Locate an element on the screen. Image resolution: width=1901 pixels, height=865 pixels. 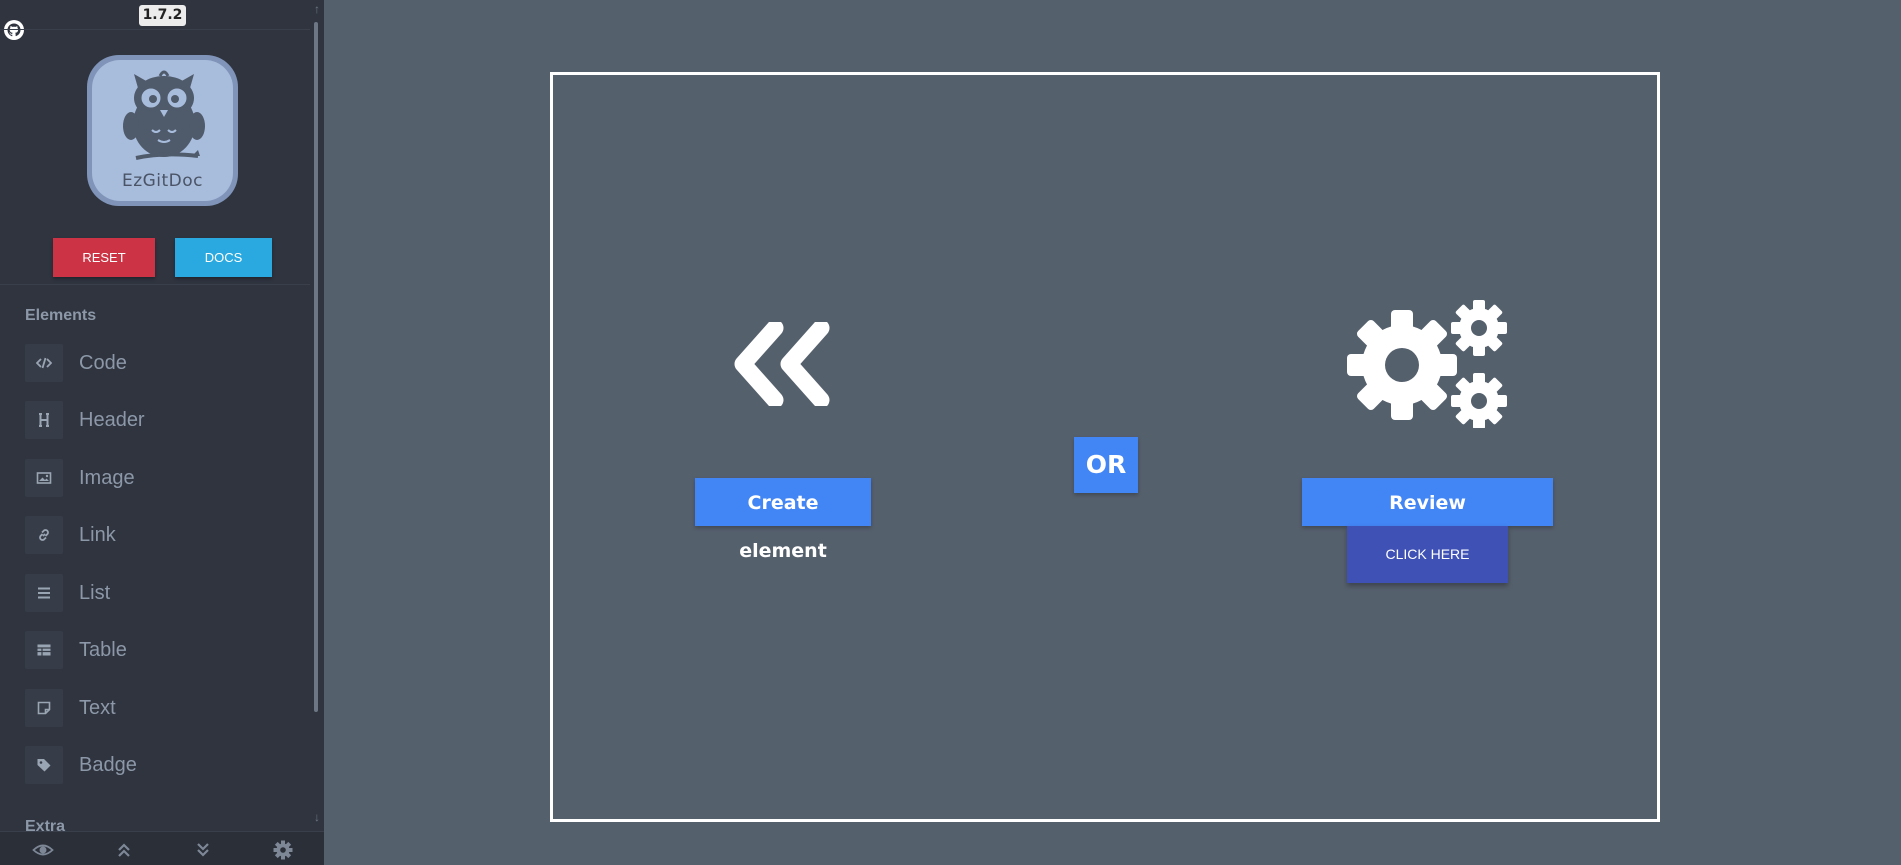
element-item-label: Text is located at coordinates (97, 708).